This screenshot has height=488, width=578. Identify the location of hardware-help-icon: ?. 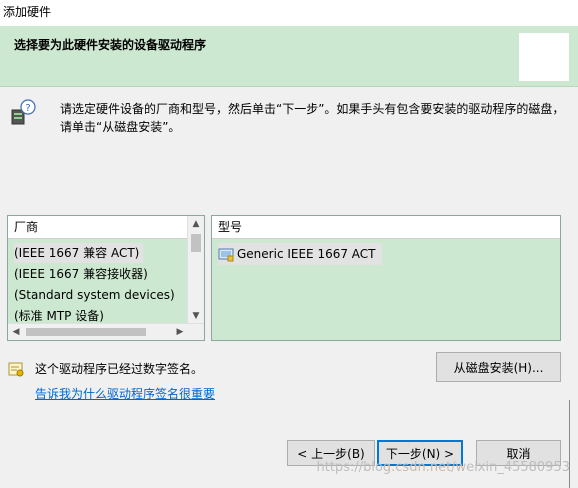
(23, 112).